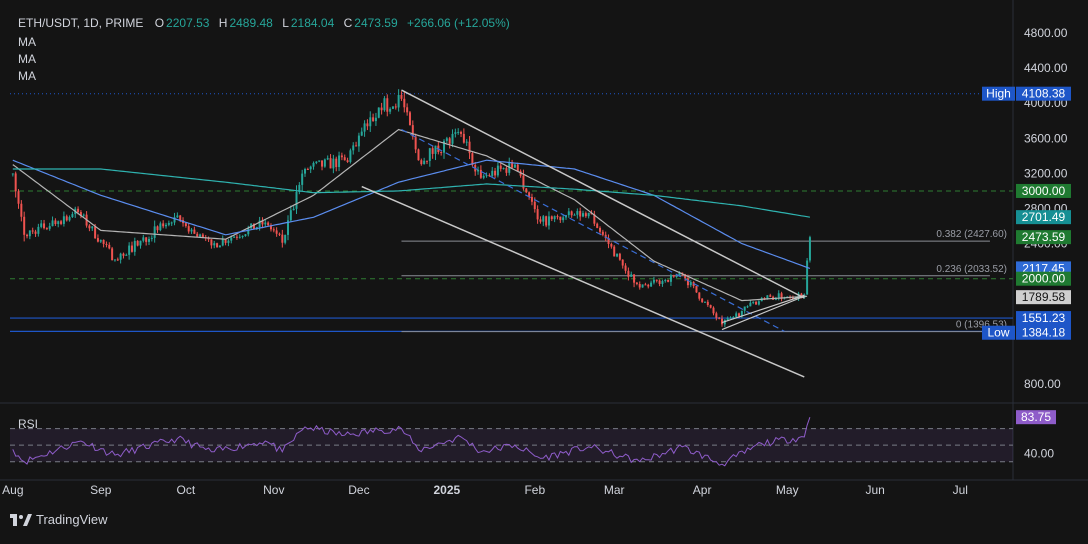  I want to click on price-badge: 2473.59, so click(1043, 237).